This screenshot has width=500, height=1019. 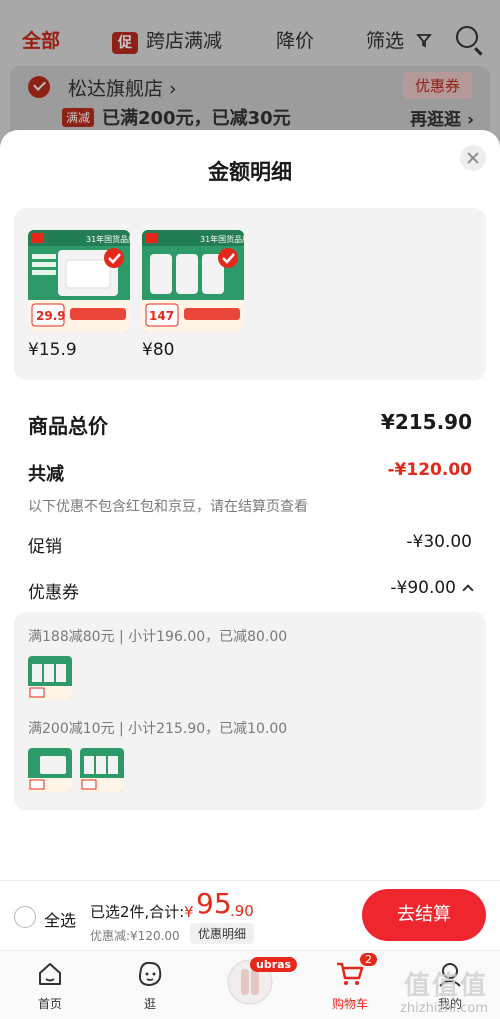 I want to click on close-icon, so click(x=473, y=158).